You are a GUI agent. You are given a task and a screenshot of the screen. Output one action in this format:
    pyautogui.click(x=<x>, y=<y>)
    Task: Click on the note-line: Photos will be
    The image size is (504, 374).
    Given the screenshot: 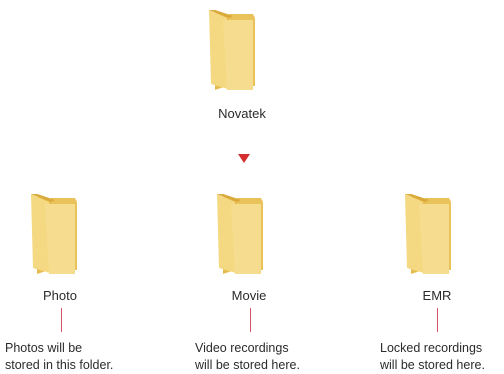 What is the action you would take?
    pyautogui.click(x=44, y=348)
    